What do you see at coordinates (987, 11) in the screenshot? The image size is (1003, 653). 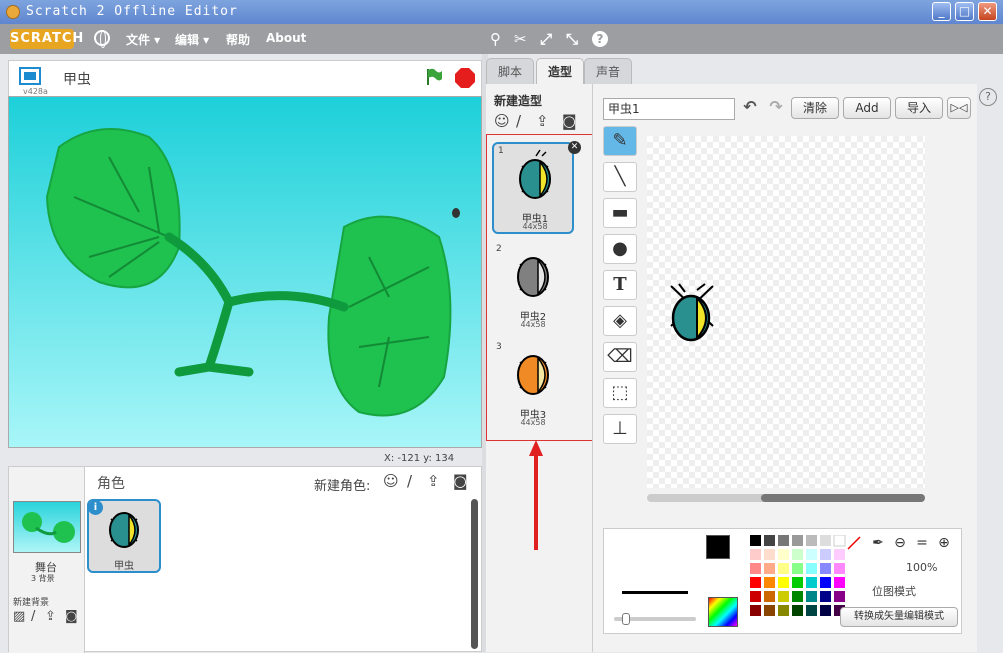 I see `close-button: ✕` at bounding box center [987, 11].